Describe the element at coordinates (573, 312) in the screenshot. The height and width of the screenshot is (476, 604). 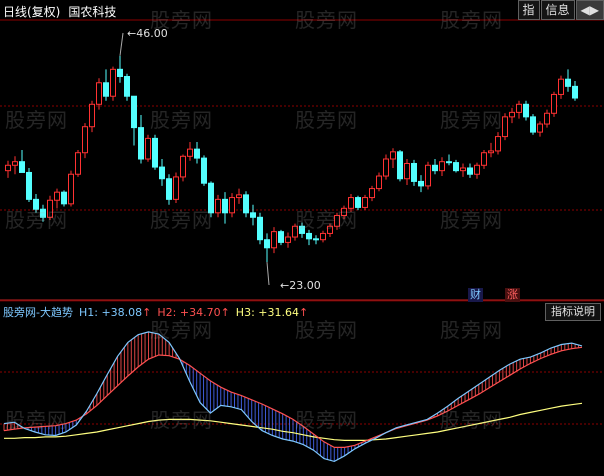
I see `indicator-help-button: 指标说明` at that location.